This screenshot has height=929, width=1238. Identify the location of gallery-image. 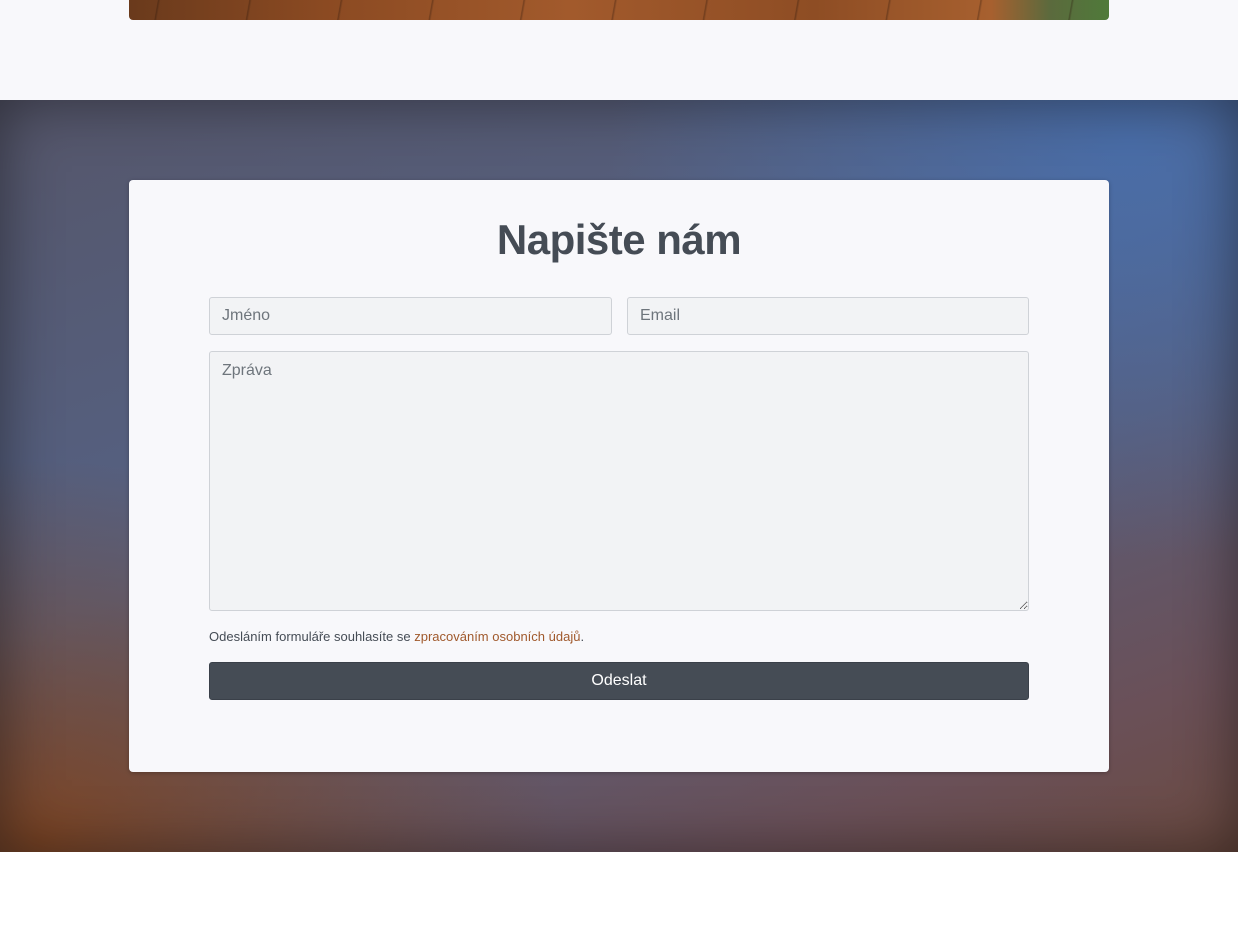
(619, 10).